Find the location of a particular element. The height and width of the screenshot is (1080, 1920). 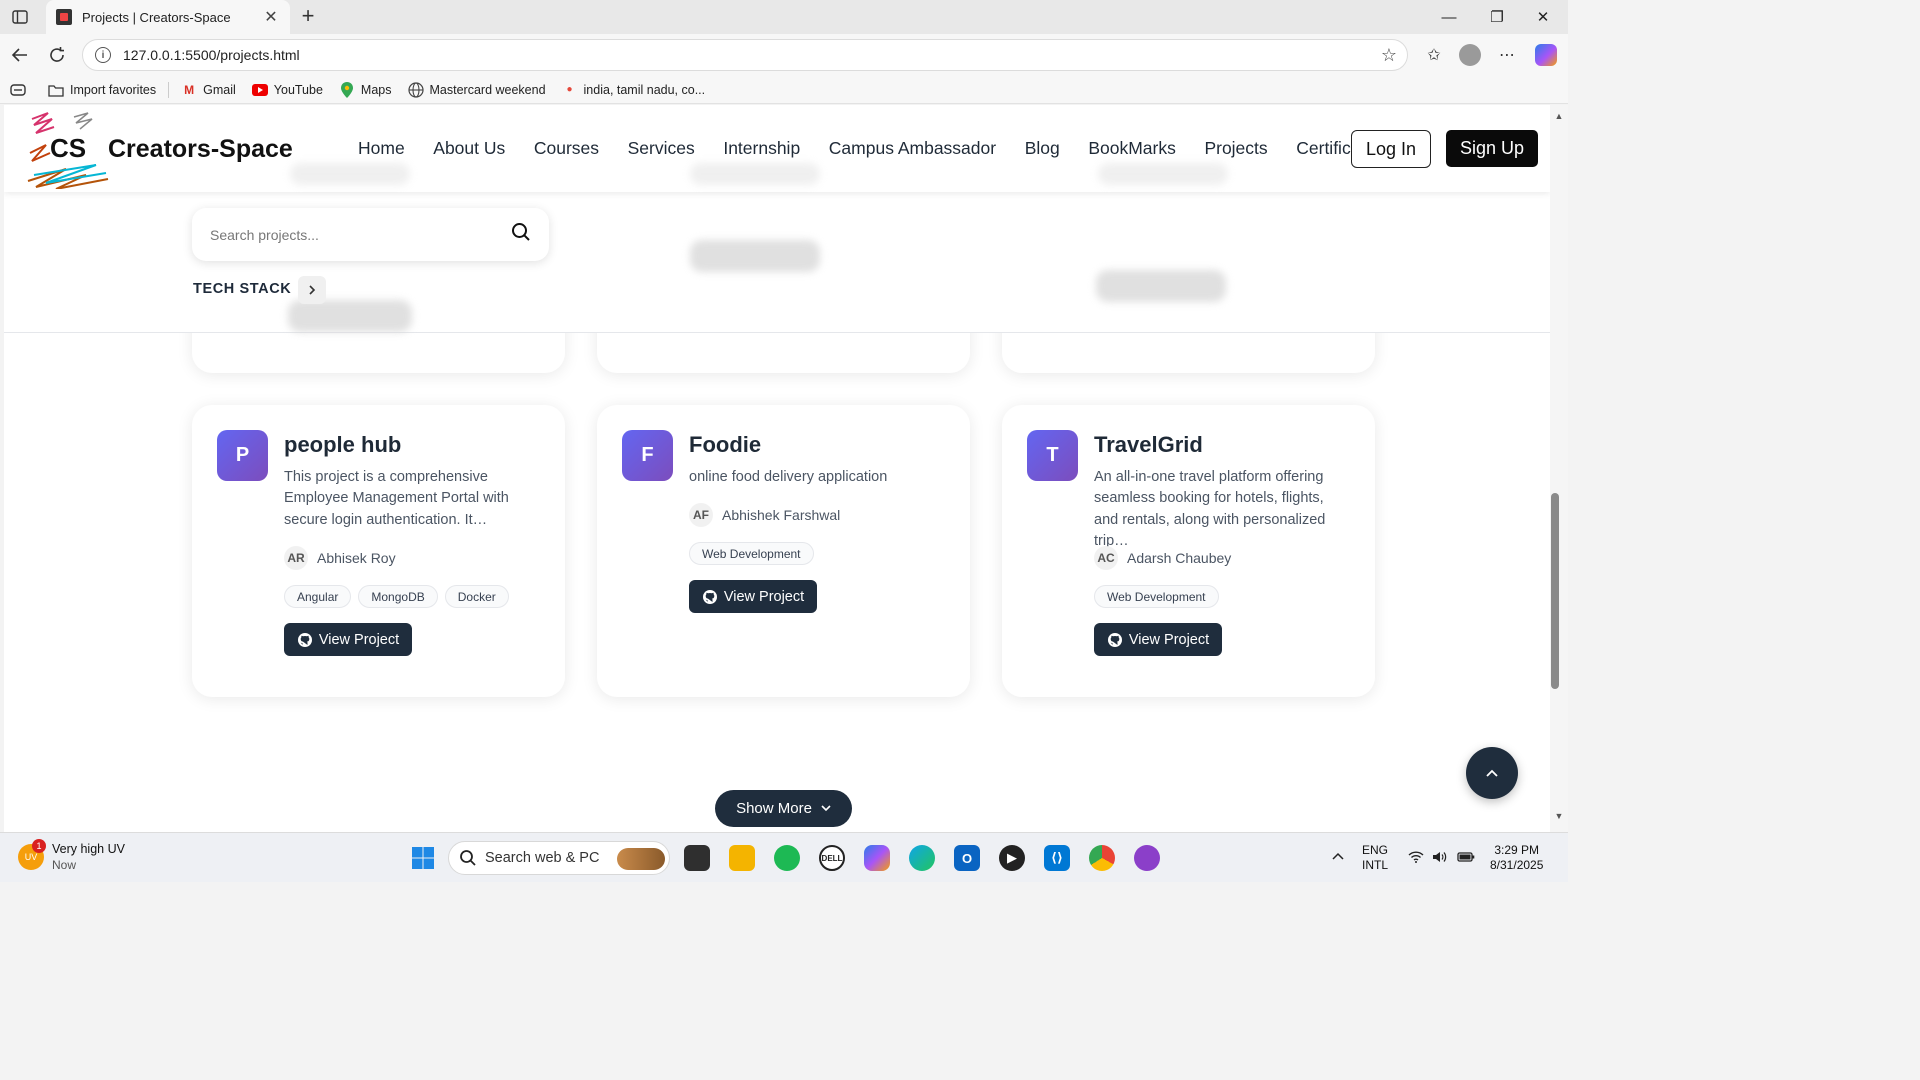

nav-projects: Projects is located at coordinates (1235, 148).